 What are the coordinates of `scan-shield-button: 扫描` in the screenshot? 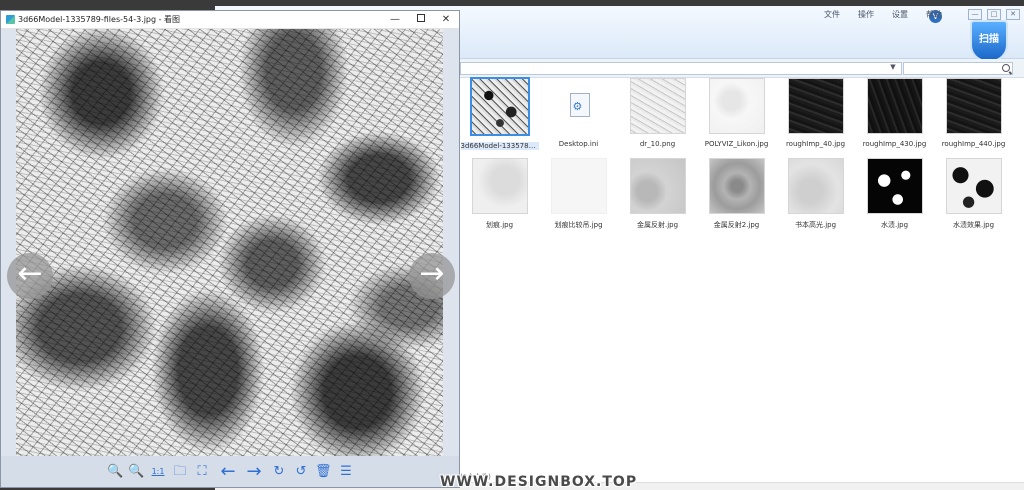 It's located at (989, 41).